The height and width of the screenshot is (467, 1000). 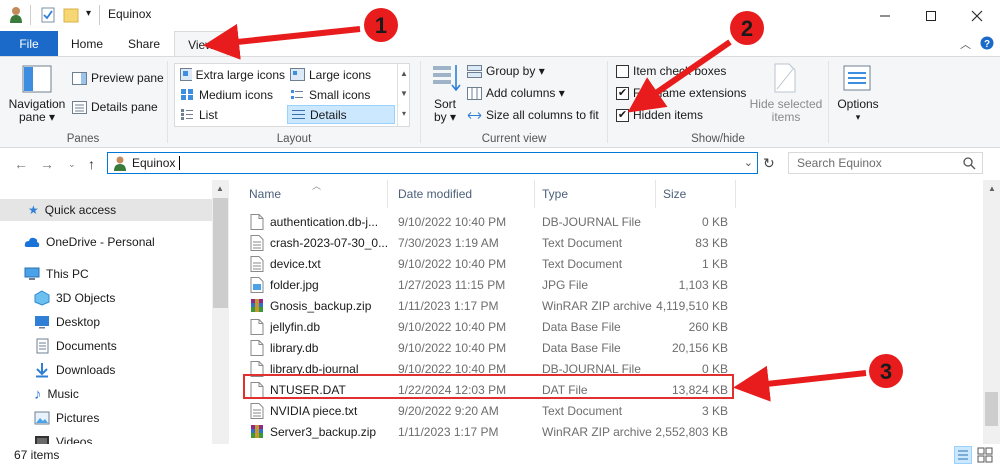 What do you see at coordinates (747, 28) in the screenshot?
I see `annotation-number-2: 2` at bounding box center [747, 28].